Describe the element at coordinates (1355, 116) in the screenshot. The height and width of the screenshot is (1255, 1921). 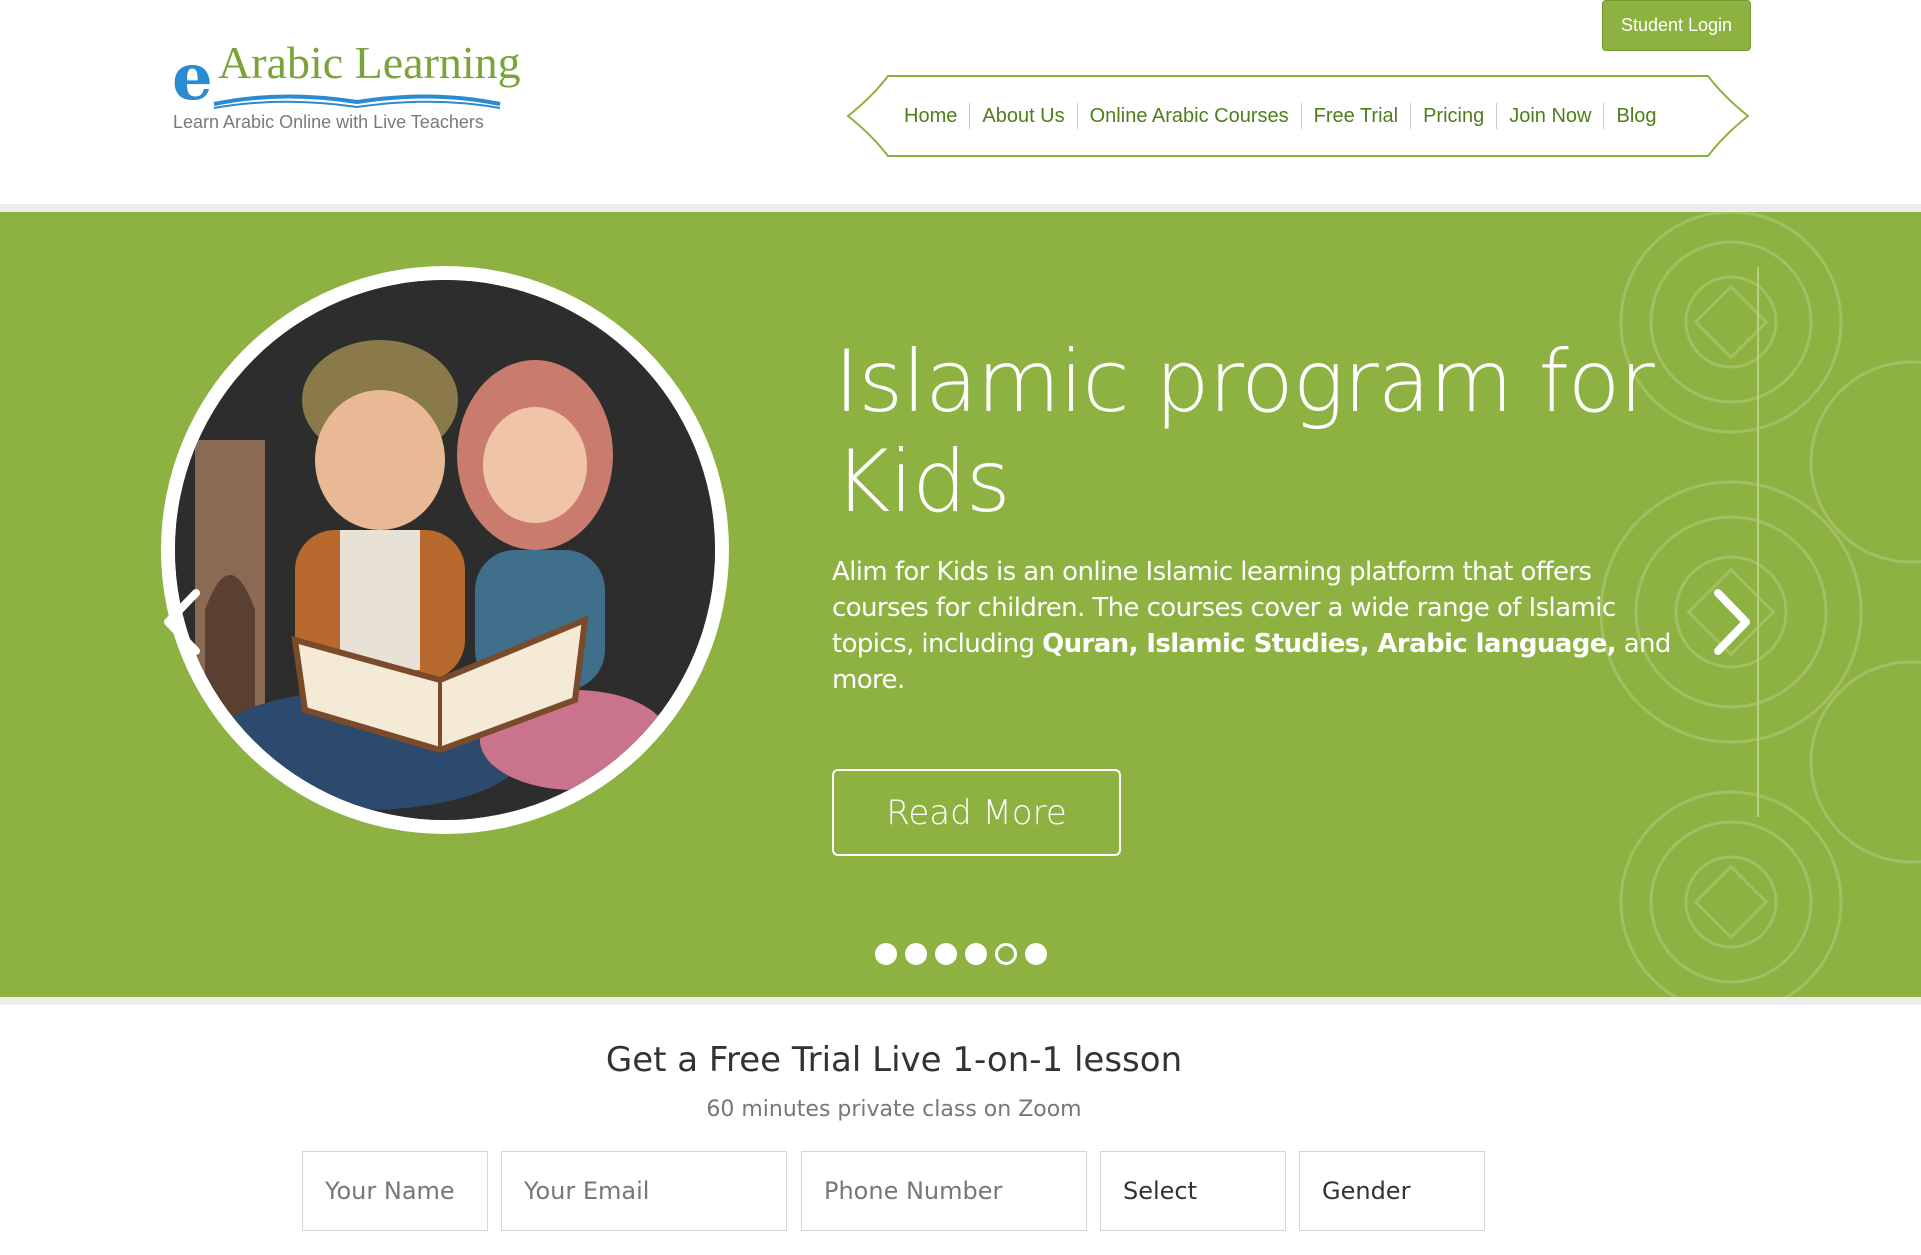
I see `nav-free-trial: Free Trial` at that location.